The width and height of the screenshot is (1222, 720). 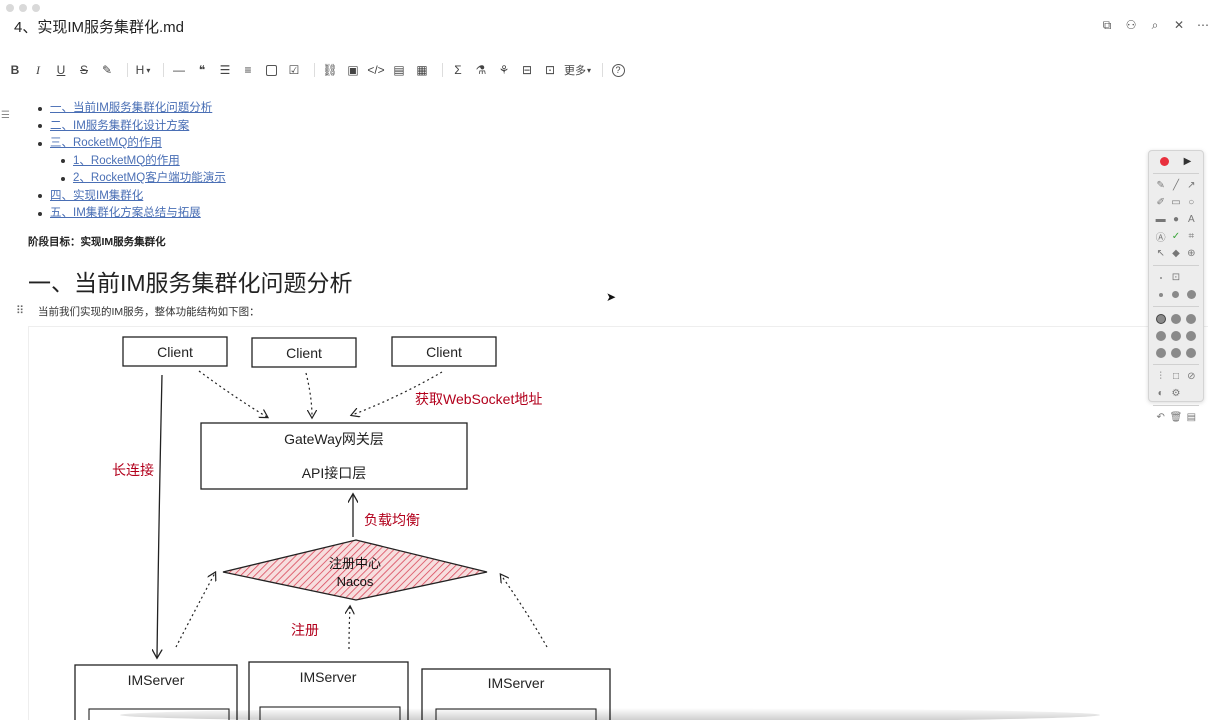 What do you see at coordinates (1161, 418) in the screenshot?
I see `undo-icon: ↶` at bounding box center [1161, 418].